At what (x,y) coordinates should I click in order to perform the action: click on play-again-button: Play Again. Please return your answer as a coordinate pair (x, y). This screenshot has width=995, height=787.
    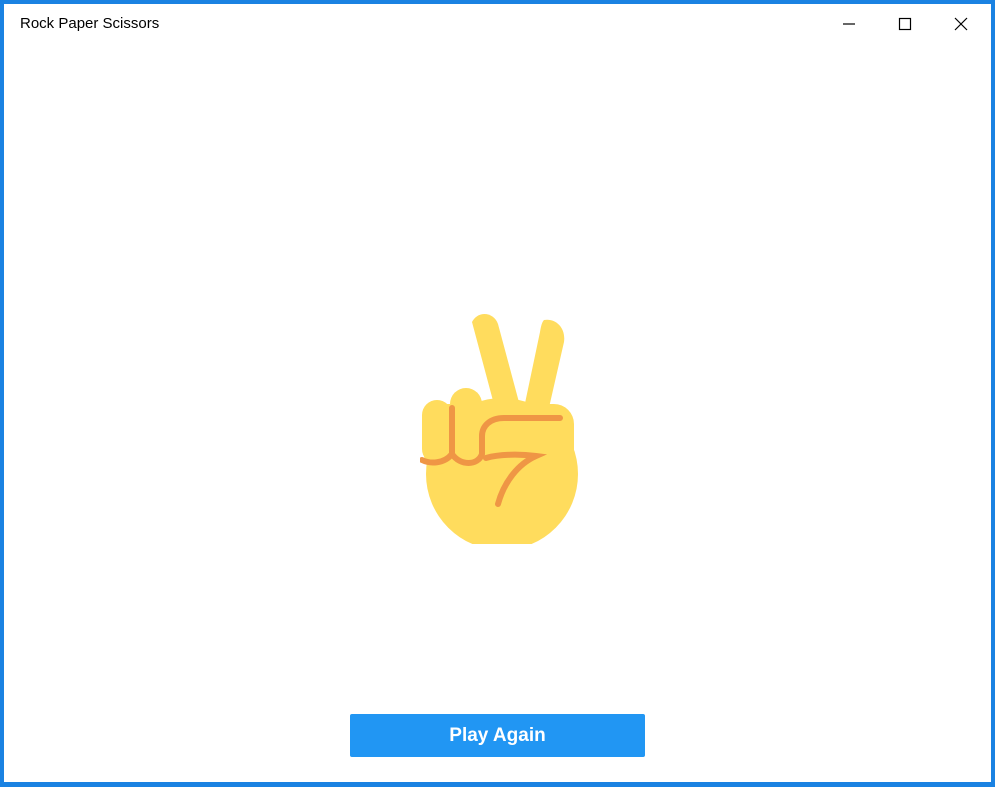
    Looking at the image, I should click on (497, 735).